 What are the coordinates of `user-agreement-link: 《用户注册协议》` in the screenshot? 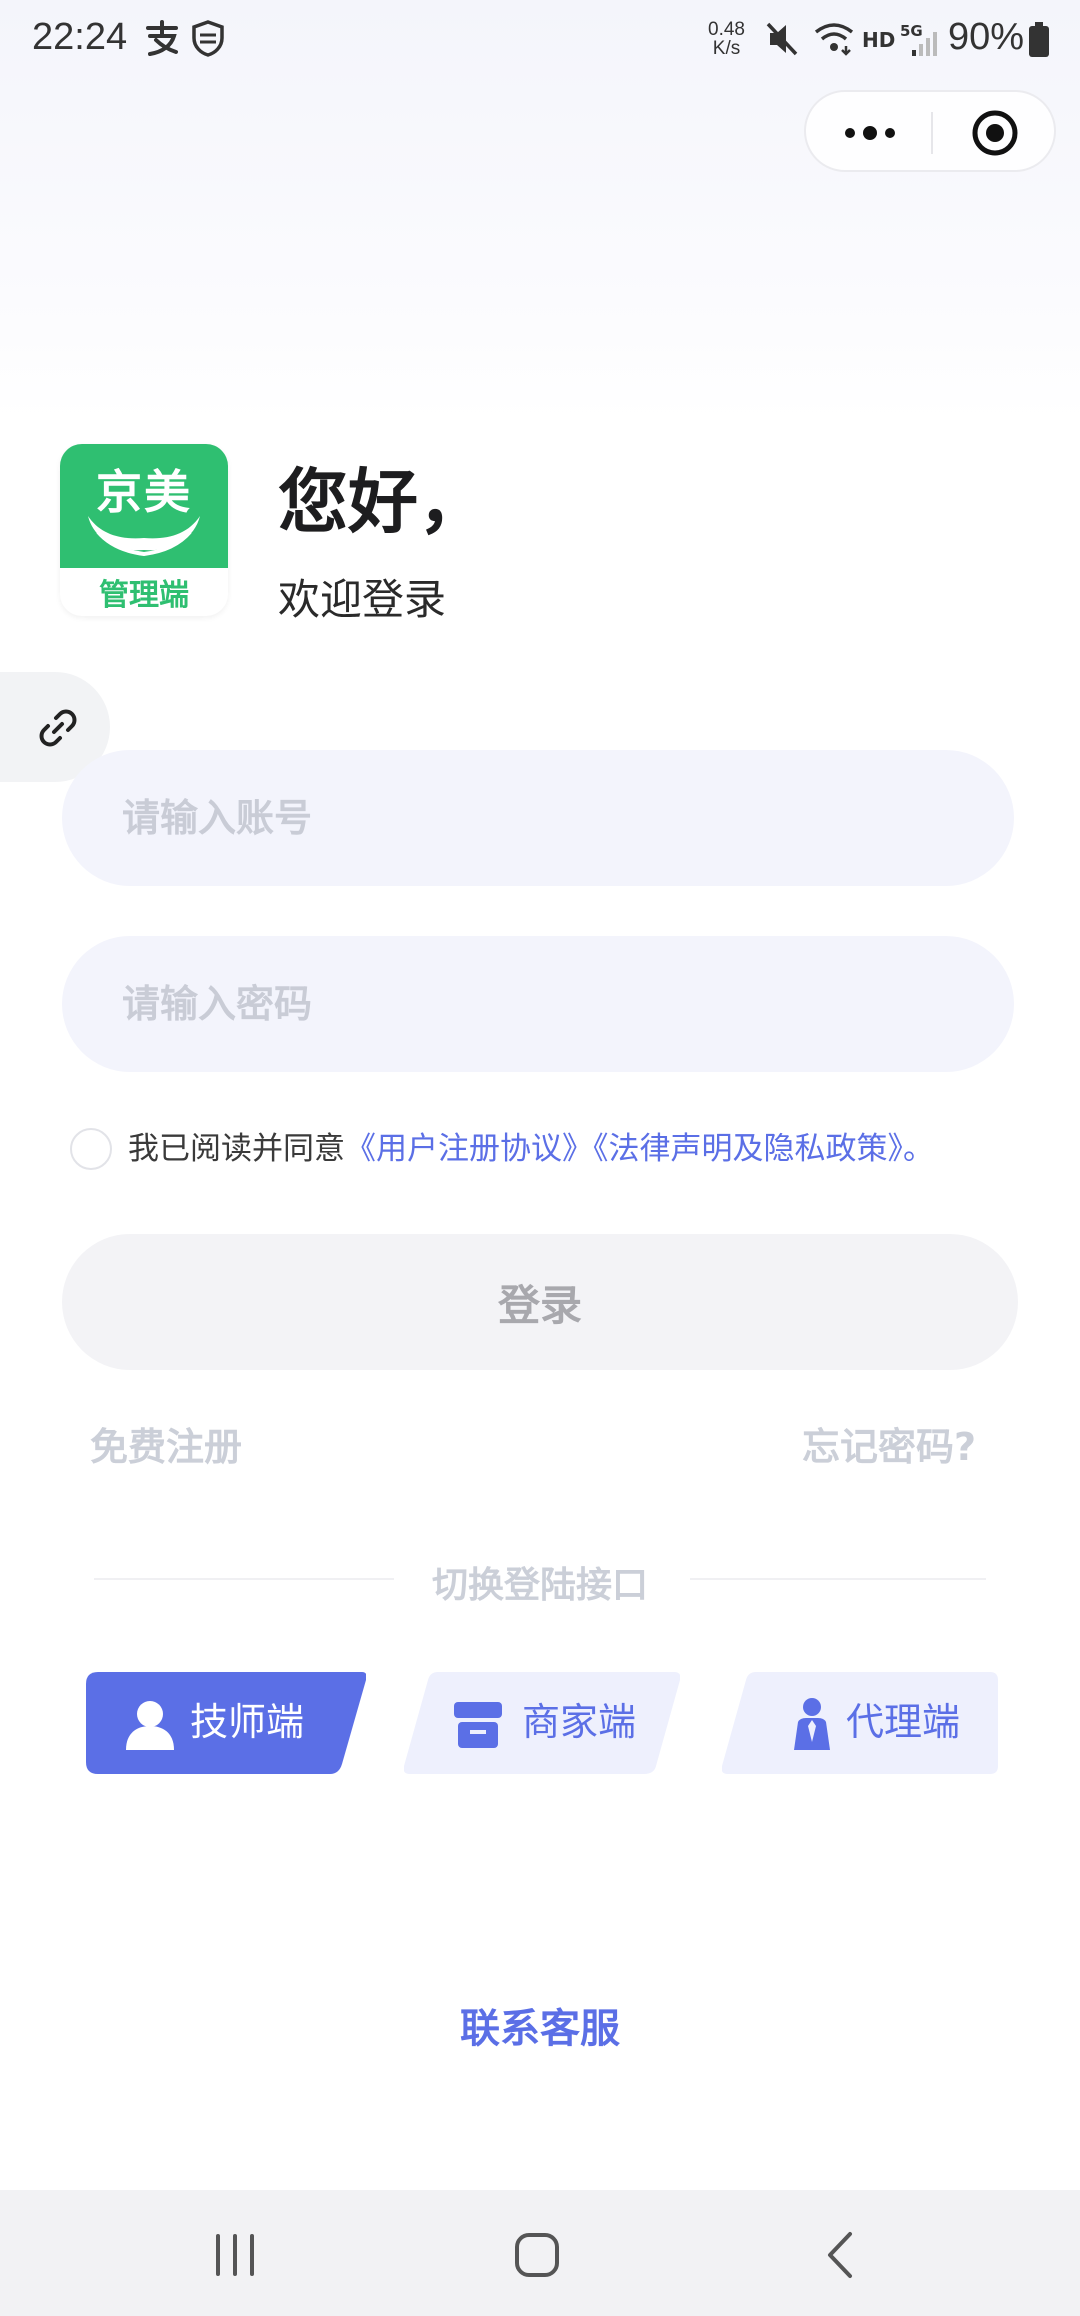 It's located at (469, 1149).